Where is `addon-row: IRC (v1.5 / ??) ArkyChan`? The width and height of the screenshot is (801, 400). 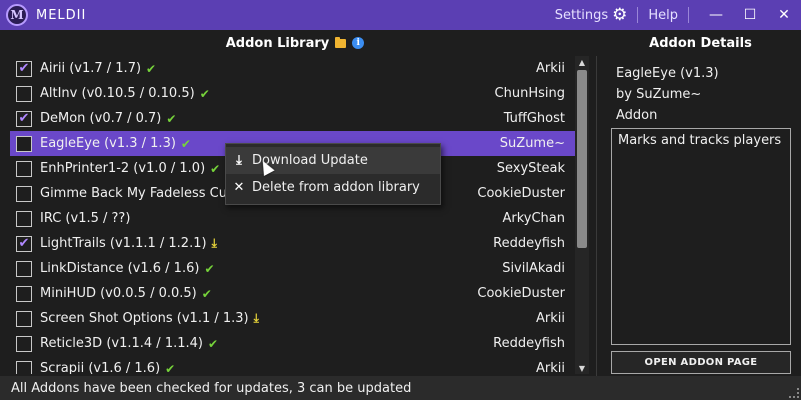 addon-row: IRC (v1.5 / ??) ArkyChan is located at coordinates (292, 218).